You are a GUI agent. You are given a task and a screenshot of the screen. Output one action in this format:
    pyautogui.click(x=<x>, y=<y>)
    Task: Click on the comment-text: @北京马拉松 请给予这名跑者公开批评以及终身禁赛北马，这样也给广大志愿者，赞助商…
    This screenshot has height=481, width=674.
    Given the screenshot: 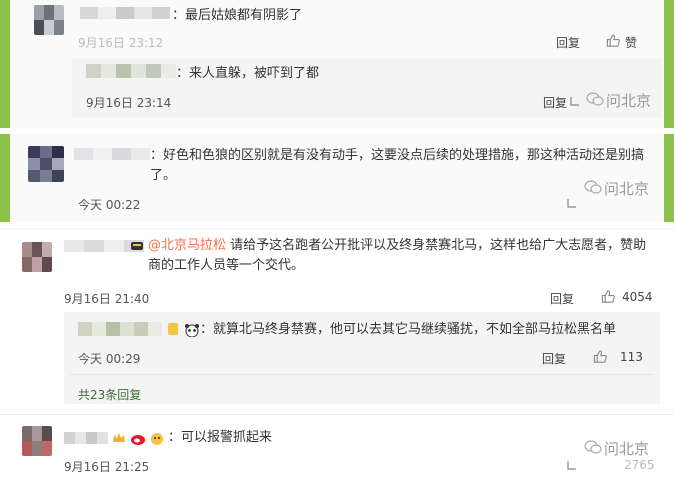 What is the action you would take?
    pyautogui.click(x=398, y=256)
    